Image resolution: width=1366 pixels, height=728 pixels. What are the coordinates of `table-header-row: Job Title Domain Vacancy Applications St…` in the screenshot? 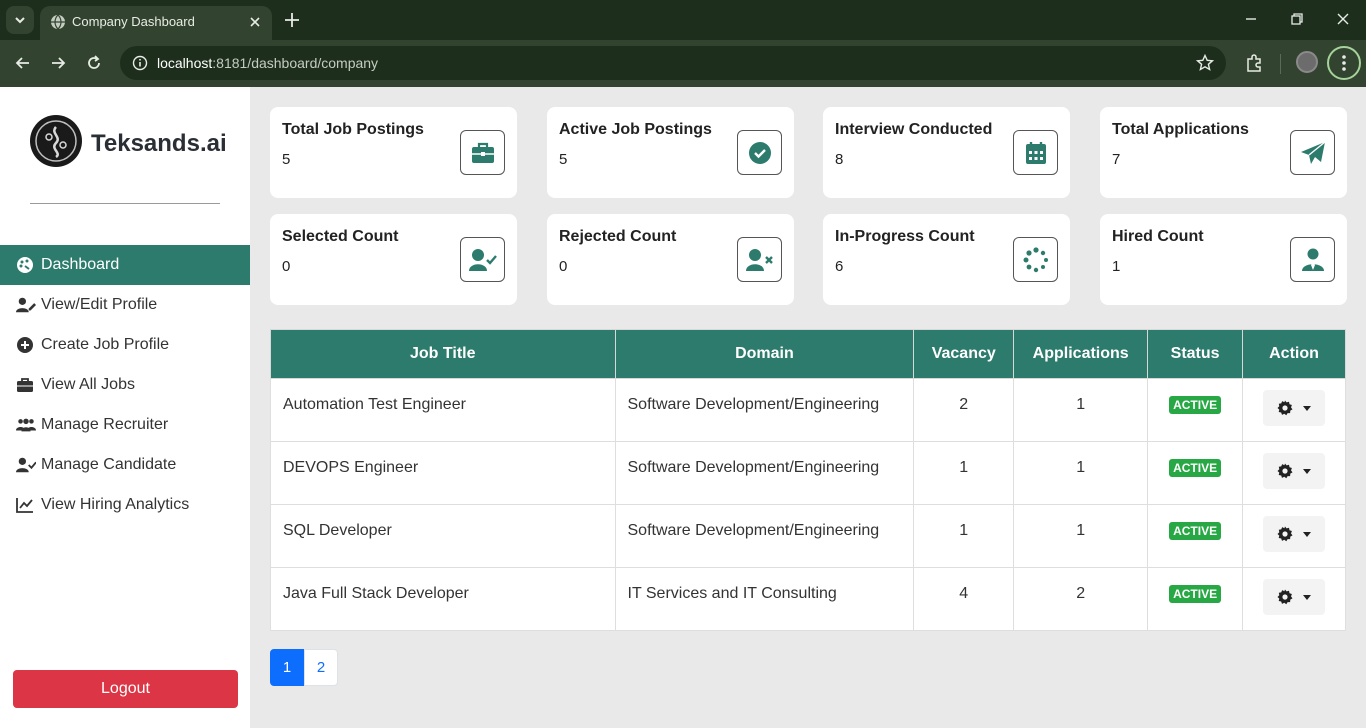 It's located at (808, 354).